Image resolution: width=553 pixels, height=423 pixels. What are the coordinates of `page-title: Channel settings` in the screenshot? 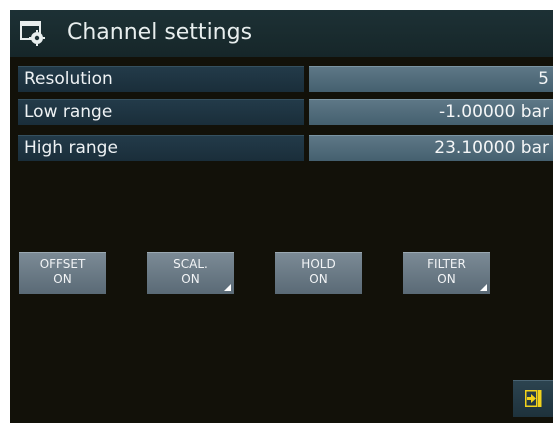 It's located at (160, 32).